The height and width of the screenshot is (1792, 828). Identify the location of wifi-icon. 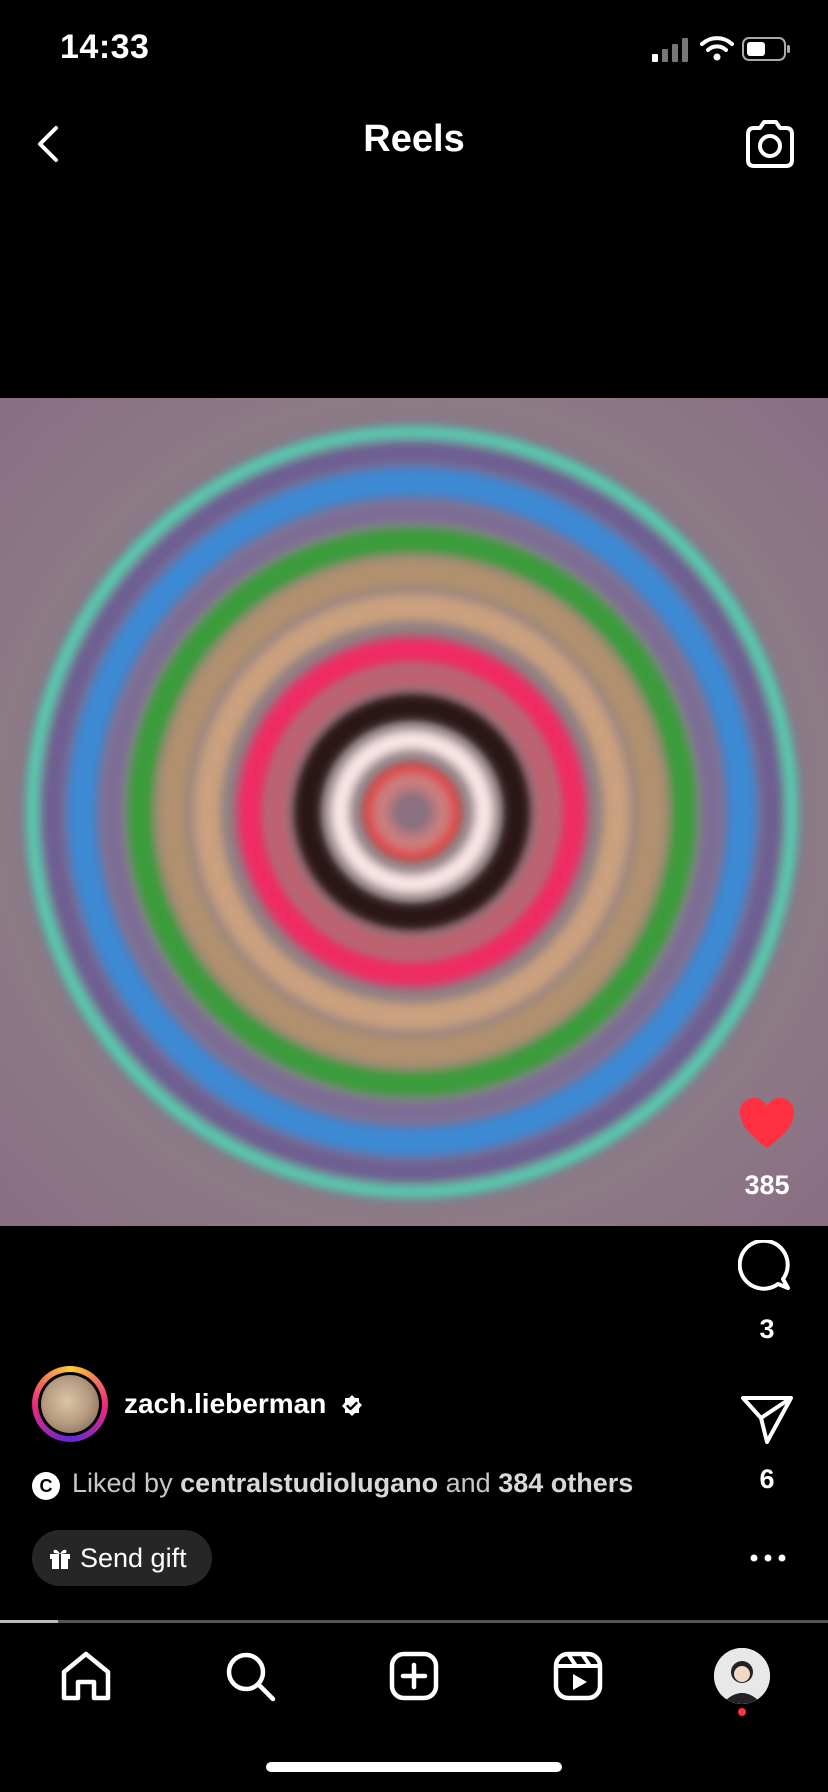
(717, 48).